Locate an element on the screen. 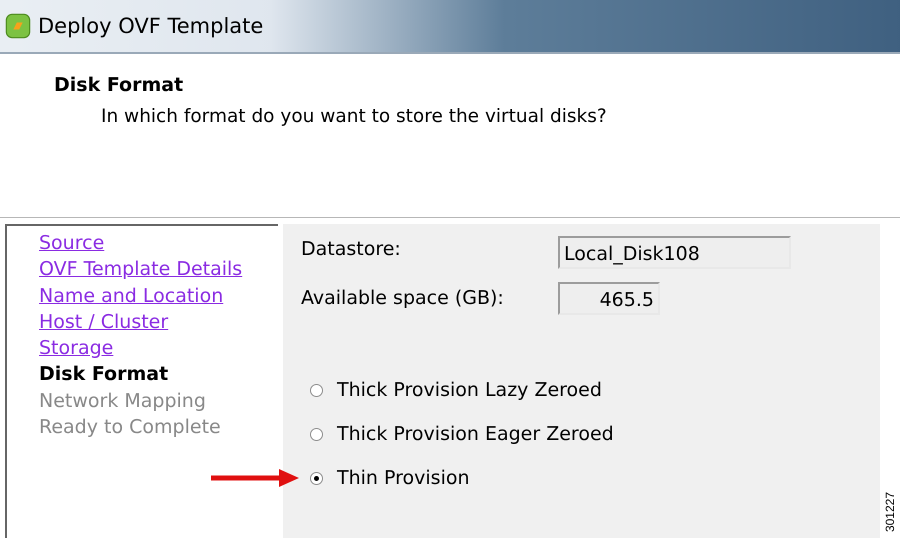 This screenshot has width=900, height=538. value-field: 465.5 is located at coordinates (609, 298).